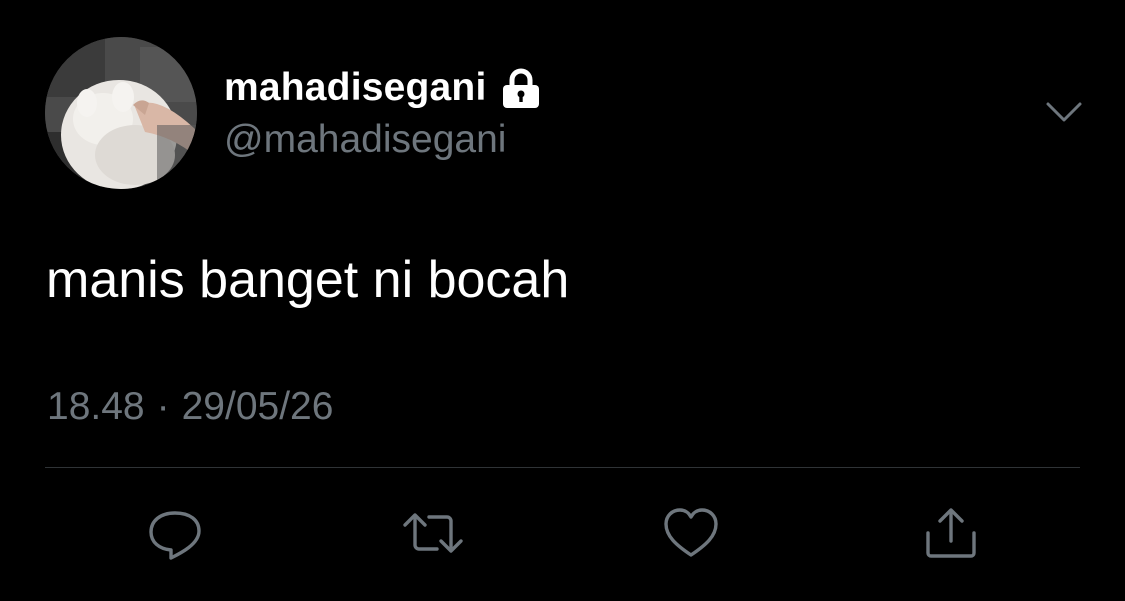 The height and width of the screenshot is (601, 1125). Describe the element at coordinates (175, 535) in the screenshot. I see `reply-icon` at that location.